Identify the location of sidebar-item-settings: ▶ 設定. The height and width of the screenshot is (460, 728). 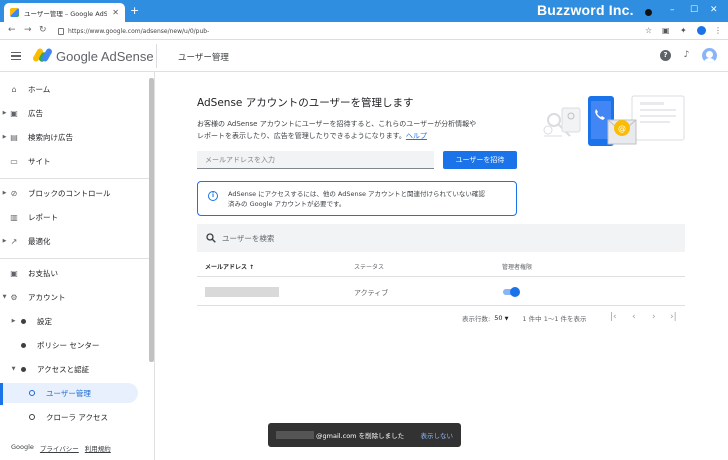
(75, 321).